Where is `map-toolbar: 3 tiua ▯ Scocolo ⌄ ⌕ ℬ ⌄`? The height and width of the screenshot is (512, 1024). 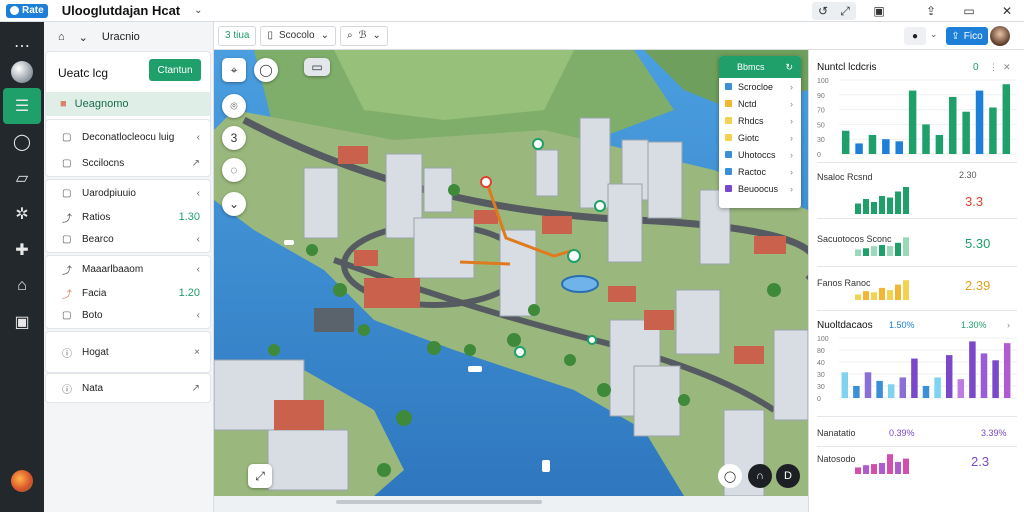 map-toolbar: 3 tiua ▯ Scocolo ⌄ ⌕ ℬ ⌄ is located at coordinates (511, 36).